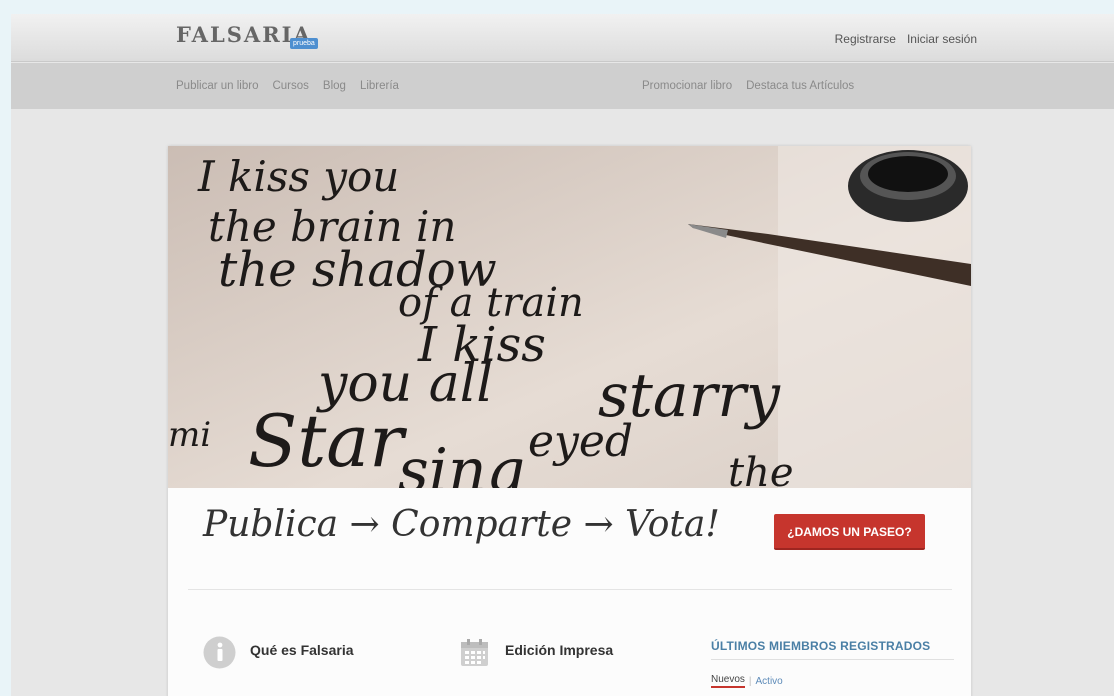  Describe the element at coordinates (461, 462) in the screenshot. I see `svg-text: sing` at that location.